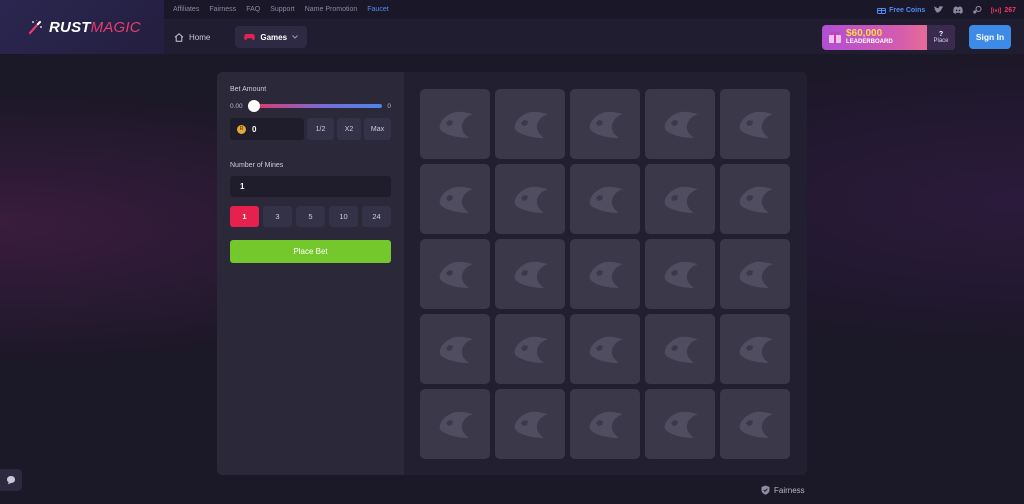 The height and width of the screenshot is (504, 1024). I want to click on logo: RUSTMAGIC, so click(82, 27).